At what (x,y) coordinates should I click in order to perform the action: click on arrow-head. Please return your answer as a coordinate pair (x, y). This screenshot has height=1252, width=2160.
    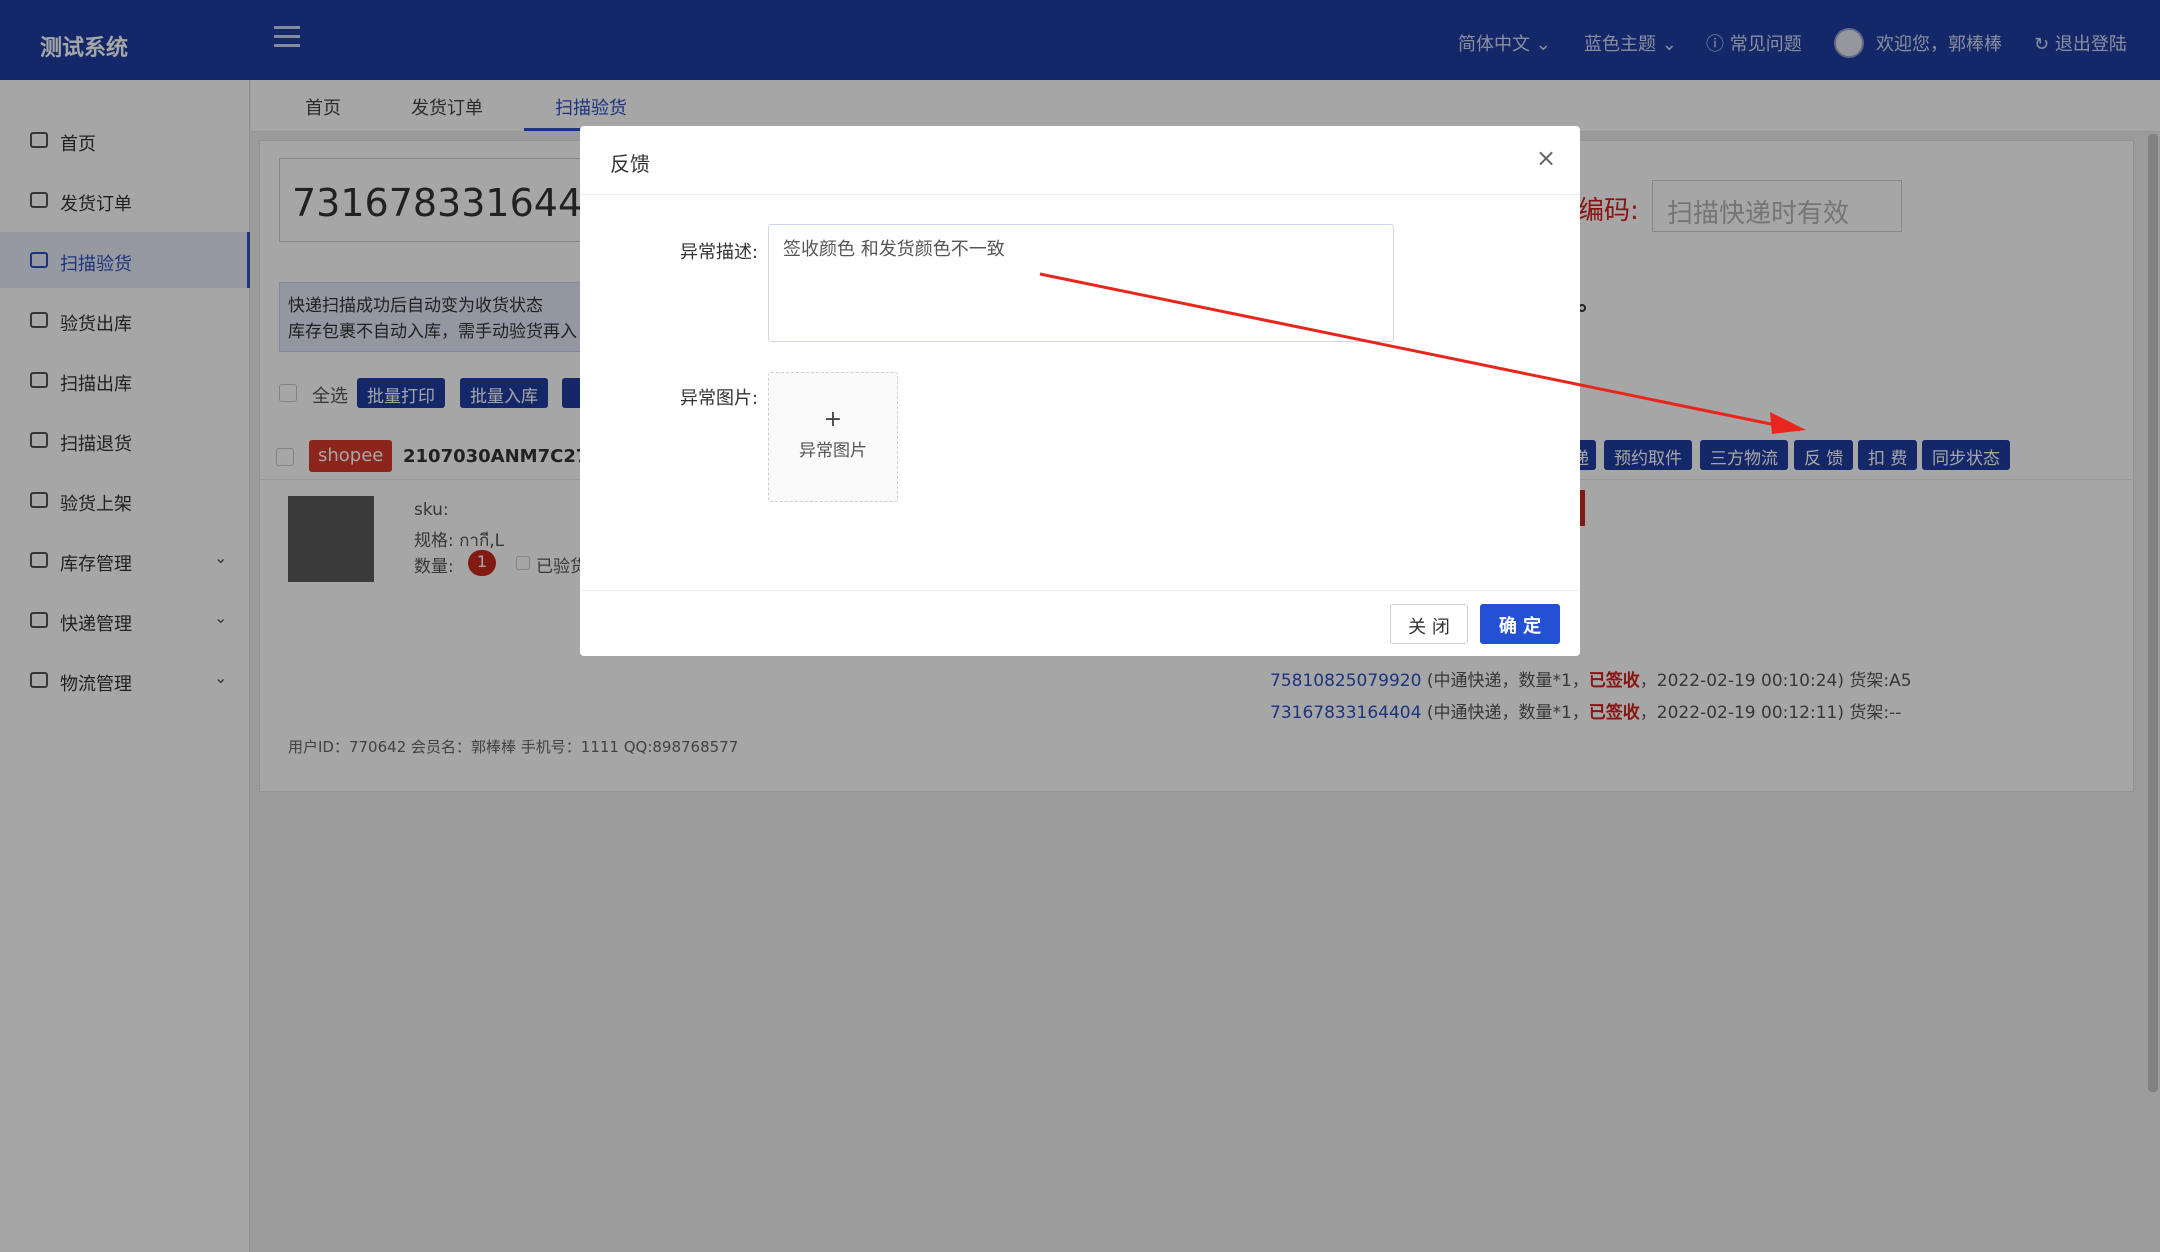
    Looking at the image, I should click on (1788, 423).